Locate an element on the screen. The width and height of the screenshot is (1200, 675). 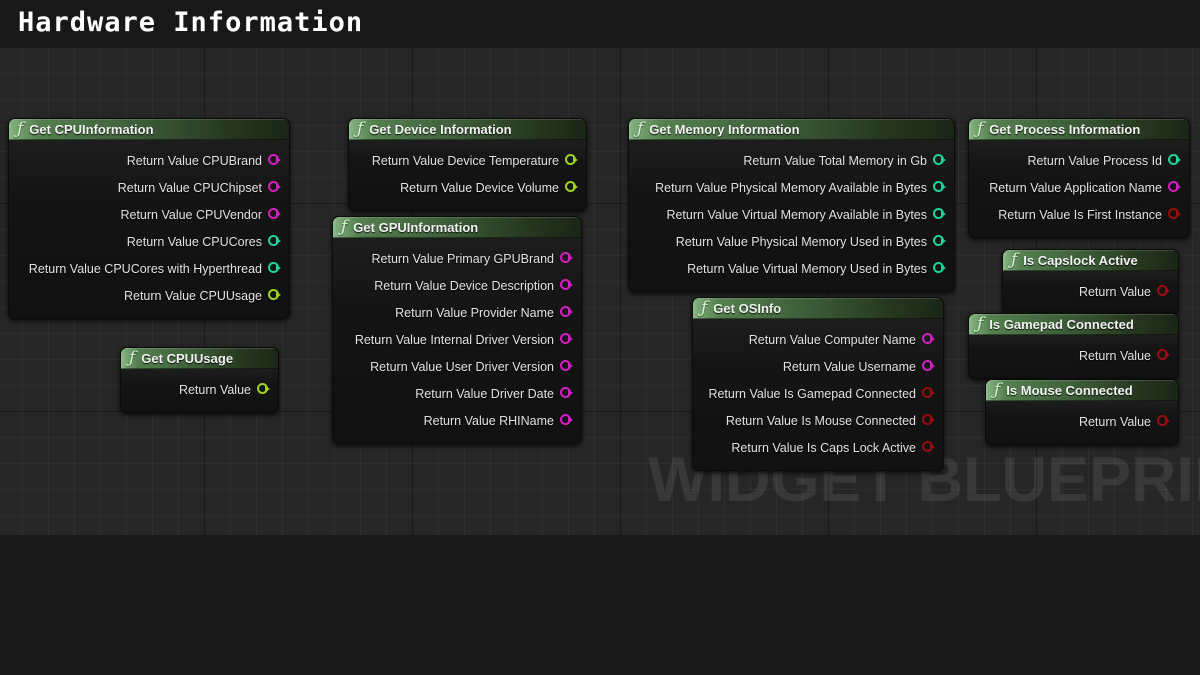
output-pin-row: Return Value Device Temperature is located at coordinates (467, 160).